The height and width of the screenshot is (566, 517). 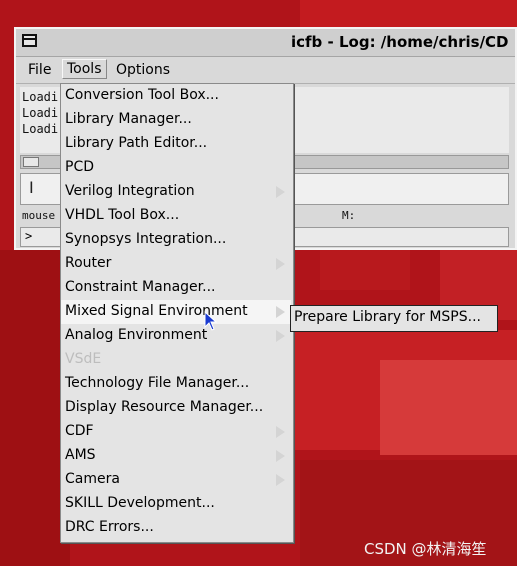 What do you see at coordinates (176, 456) in the screenshot?
I see `menu-item-ams: AMS` at bounding box center [176, 456].